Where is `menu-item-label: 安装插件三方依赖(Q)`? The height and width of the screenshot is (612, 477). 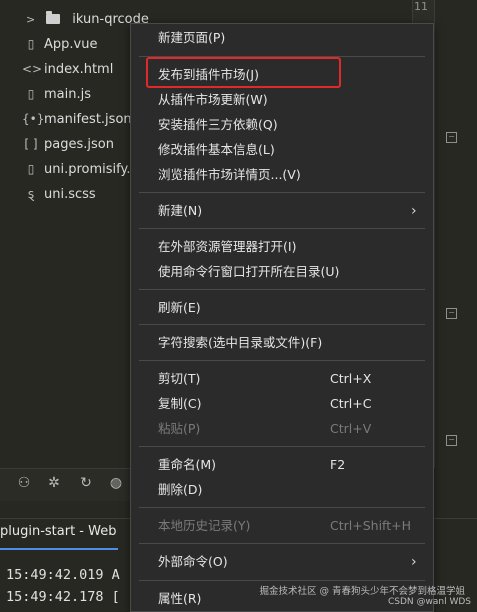 menu-item-label: 安装插件三方依赖(Q) is located at coordinates (218, 124).